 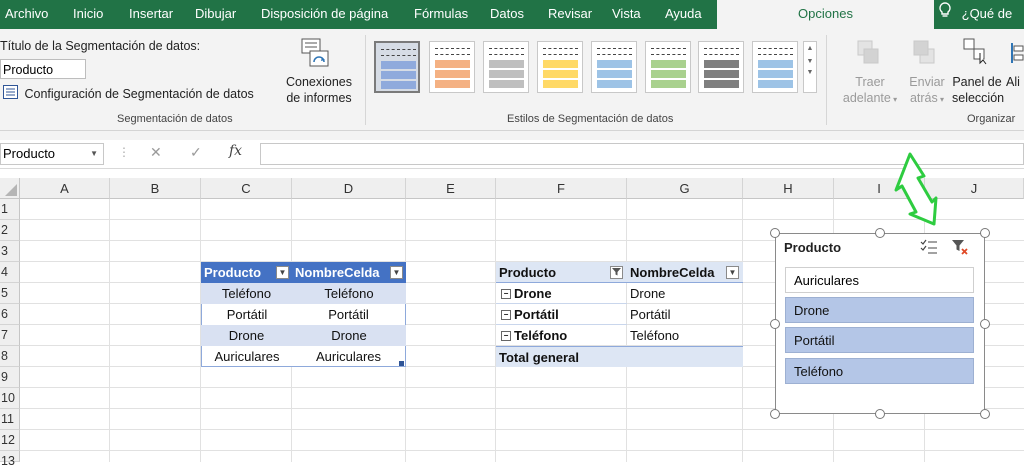 What do you see at coordinates (626, 14) in the screenshot?
I see `tab-vista: Vista` at bounding box center [626, 14].